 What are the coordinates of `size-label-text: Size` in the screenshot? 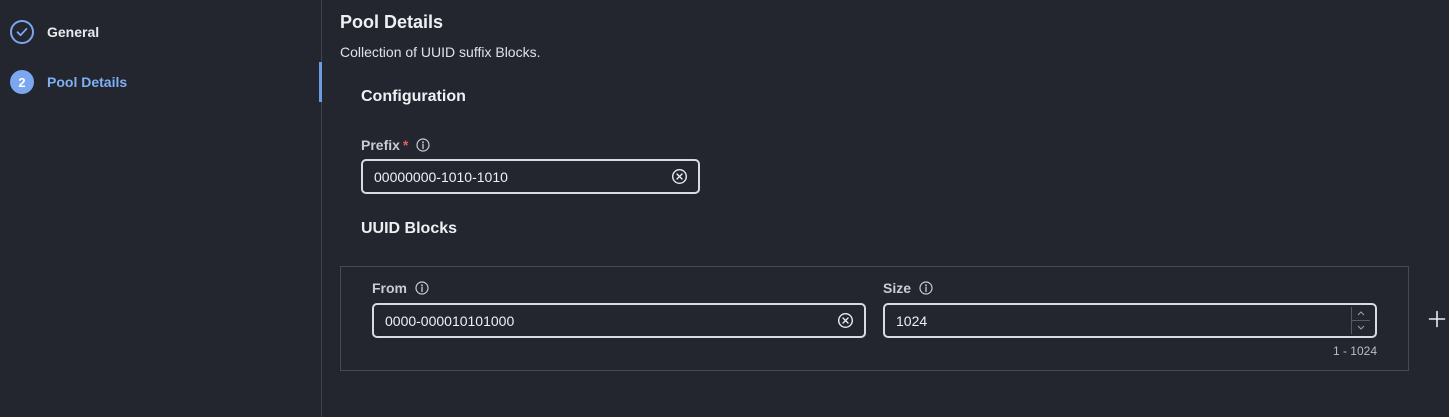 It's located at (897, 288).